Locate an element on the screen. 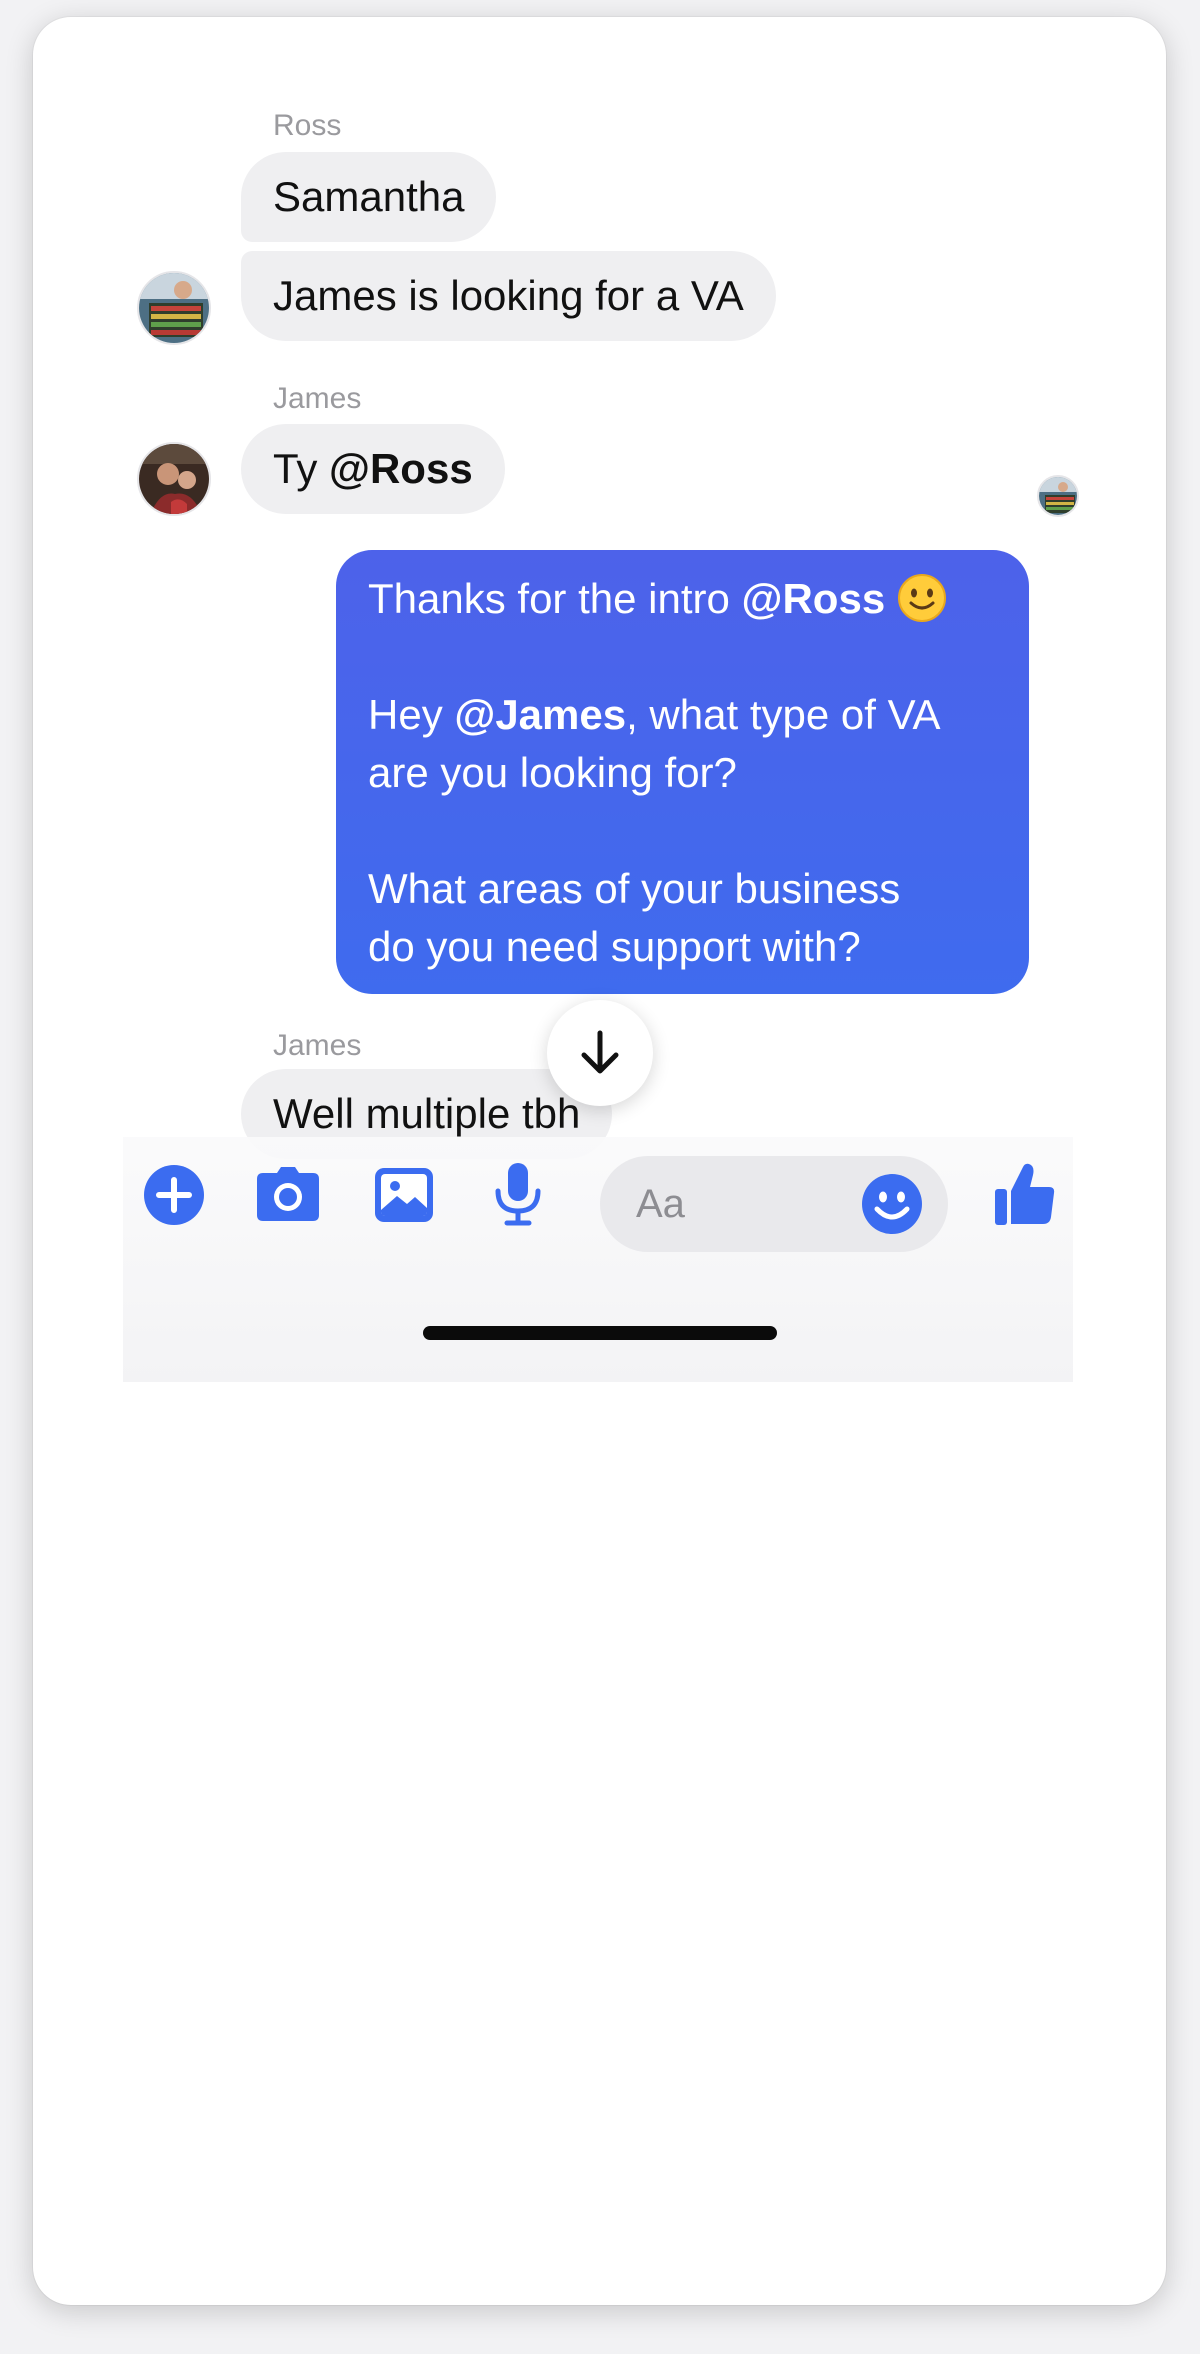 Image resolution: width=1200 pixels, height=2354 pixels. message-text: Well multiple tbh is located at coordinates (427, 1113).